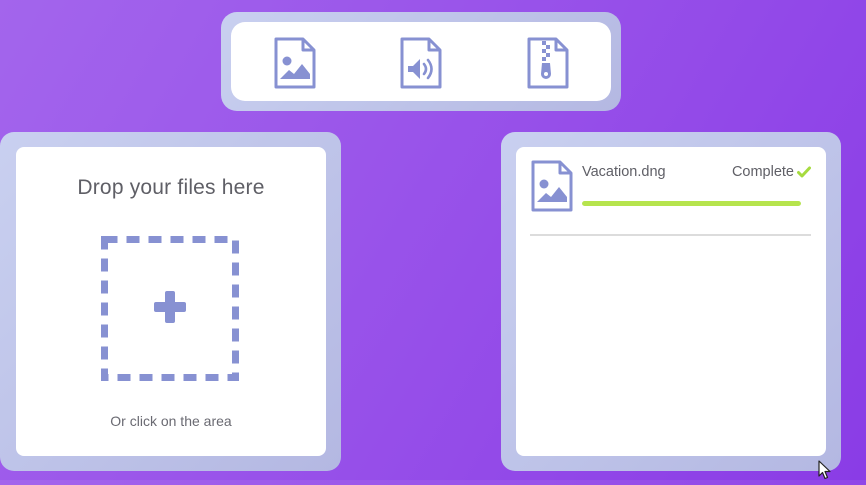 This screenshot has width=866, height=485. I want to click on zip-file-icon, so click(548, 63).